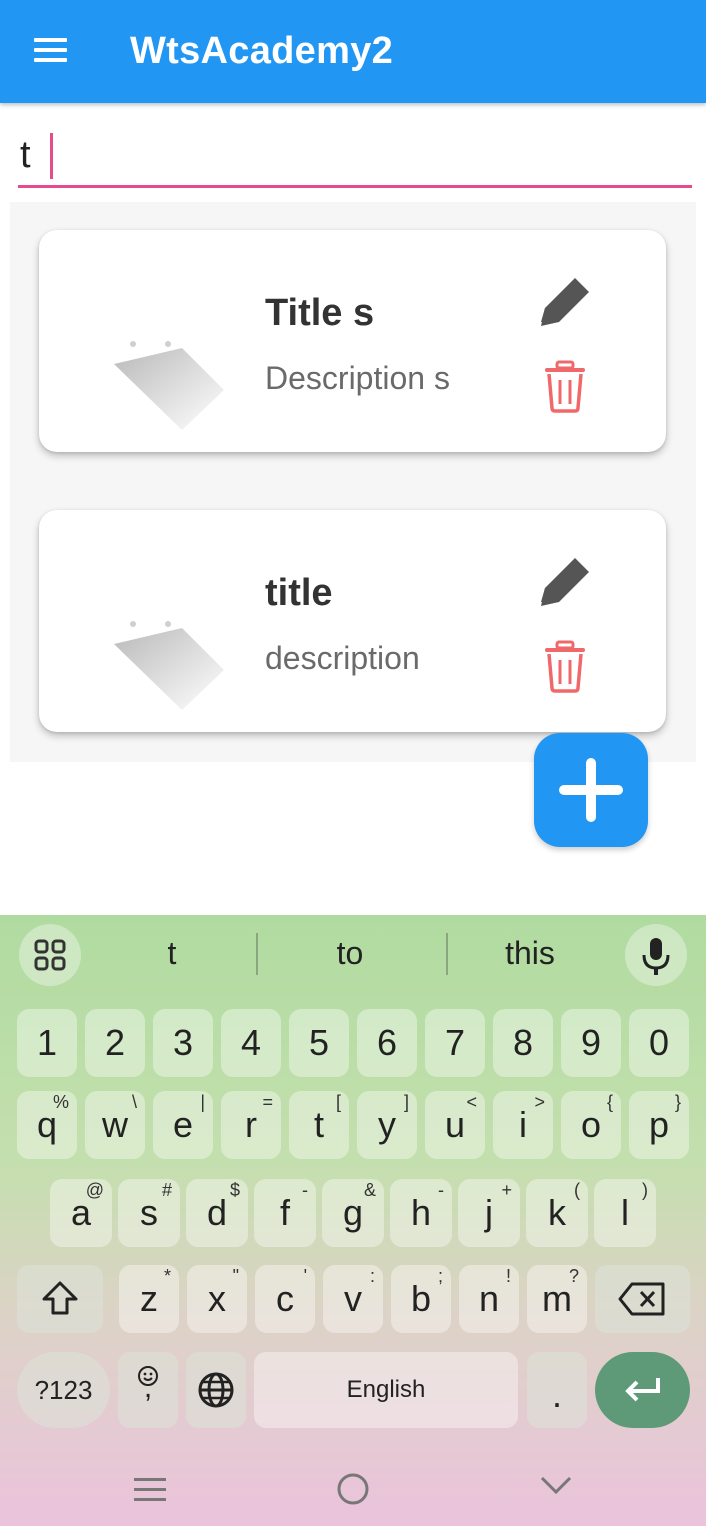  I want to click on key-secondary-symbol: ], so click(406, 1102).